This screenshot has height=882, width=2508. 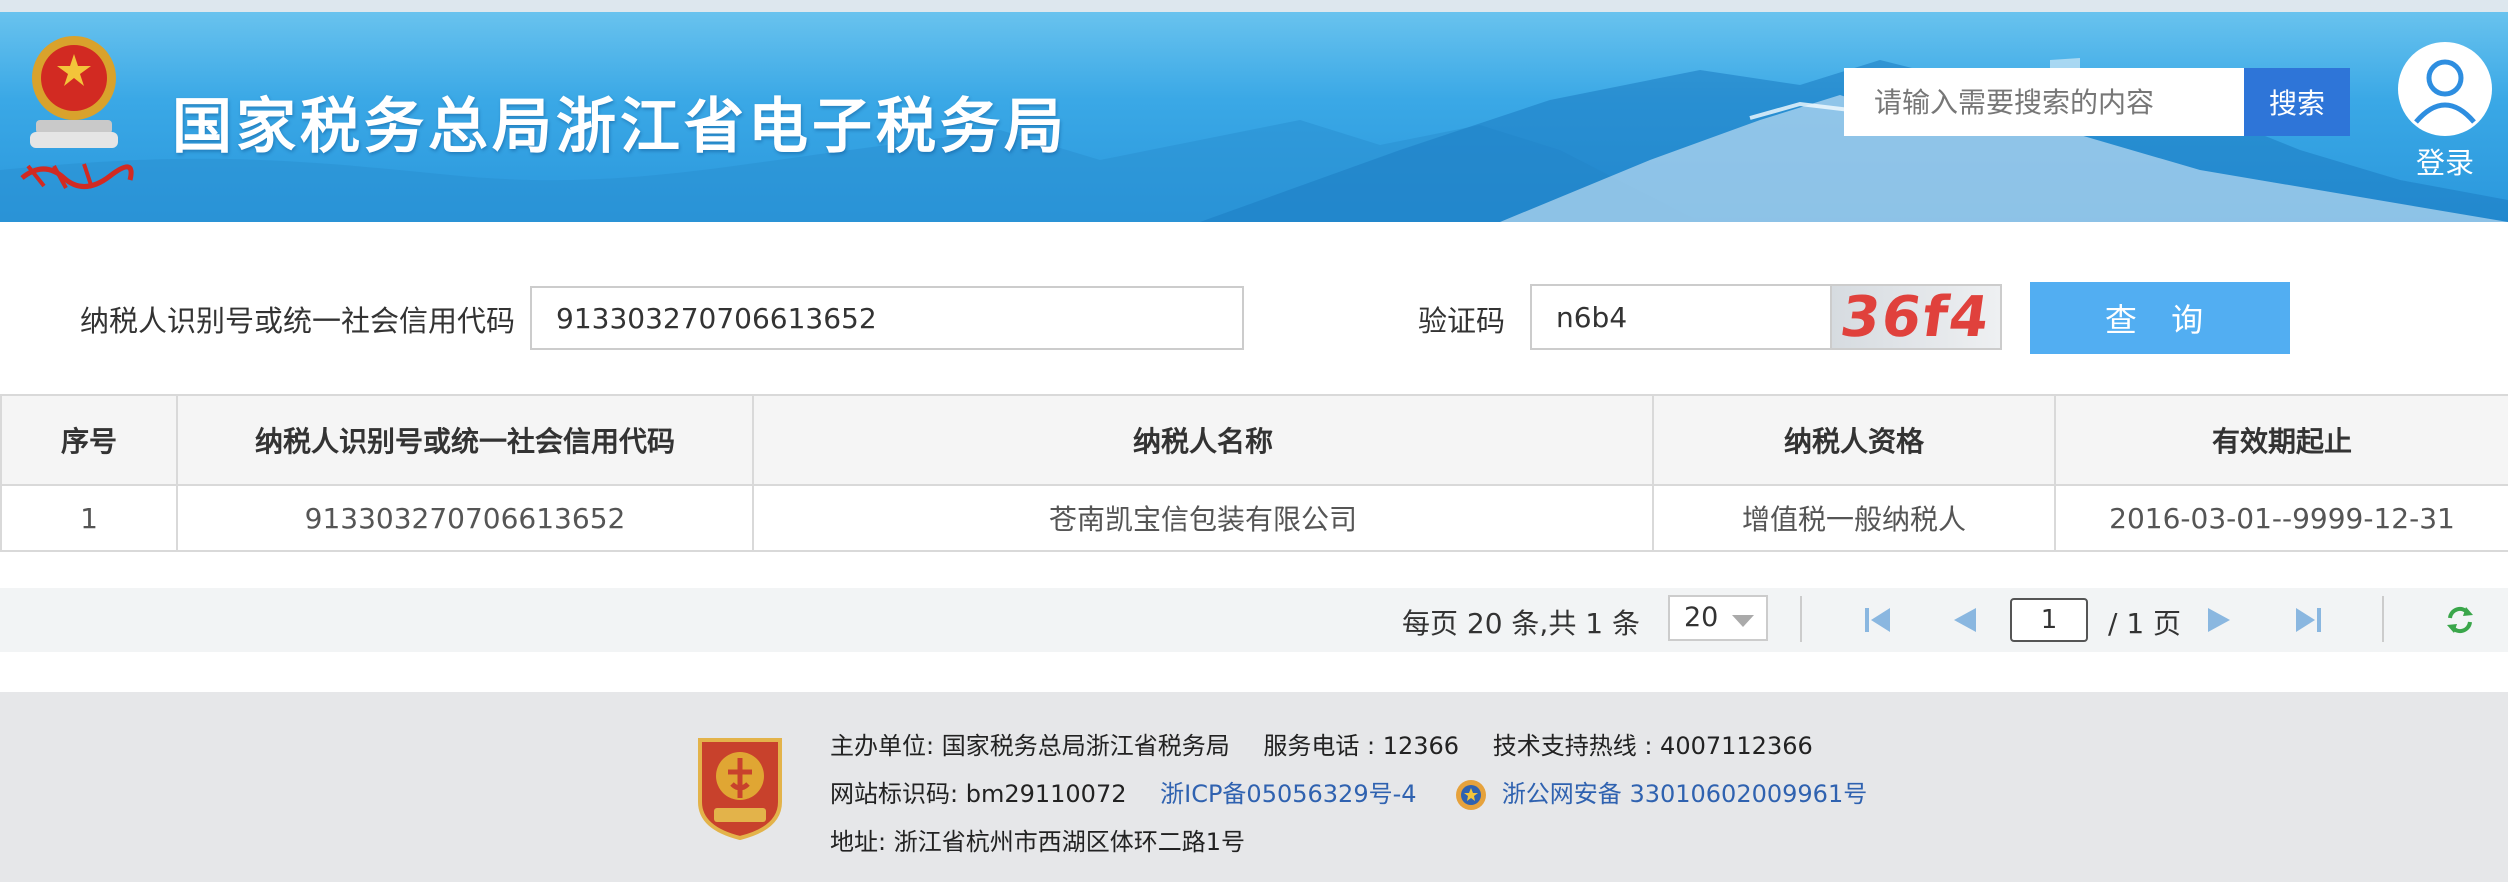 What do you see at coordinates (2445, 91) in the screenshot?
I see `user-avatar-icon` at bounding box center [2445, 91].